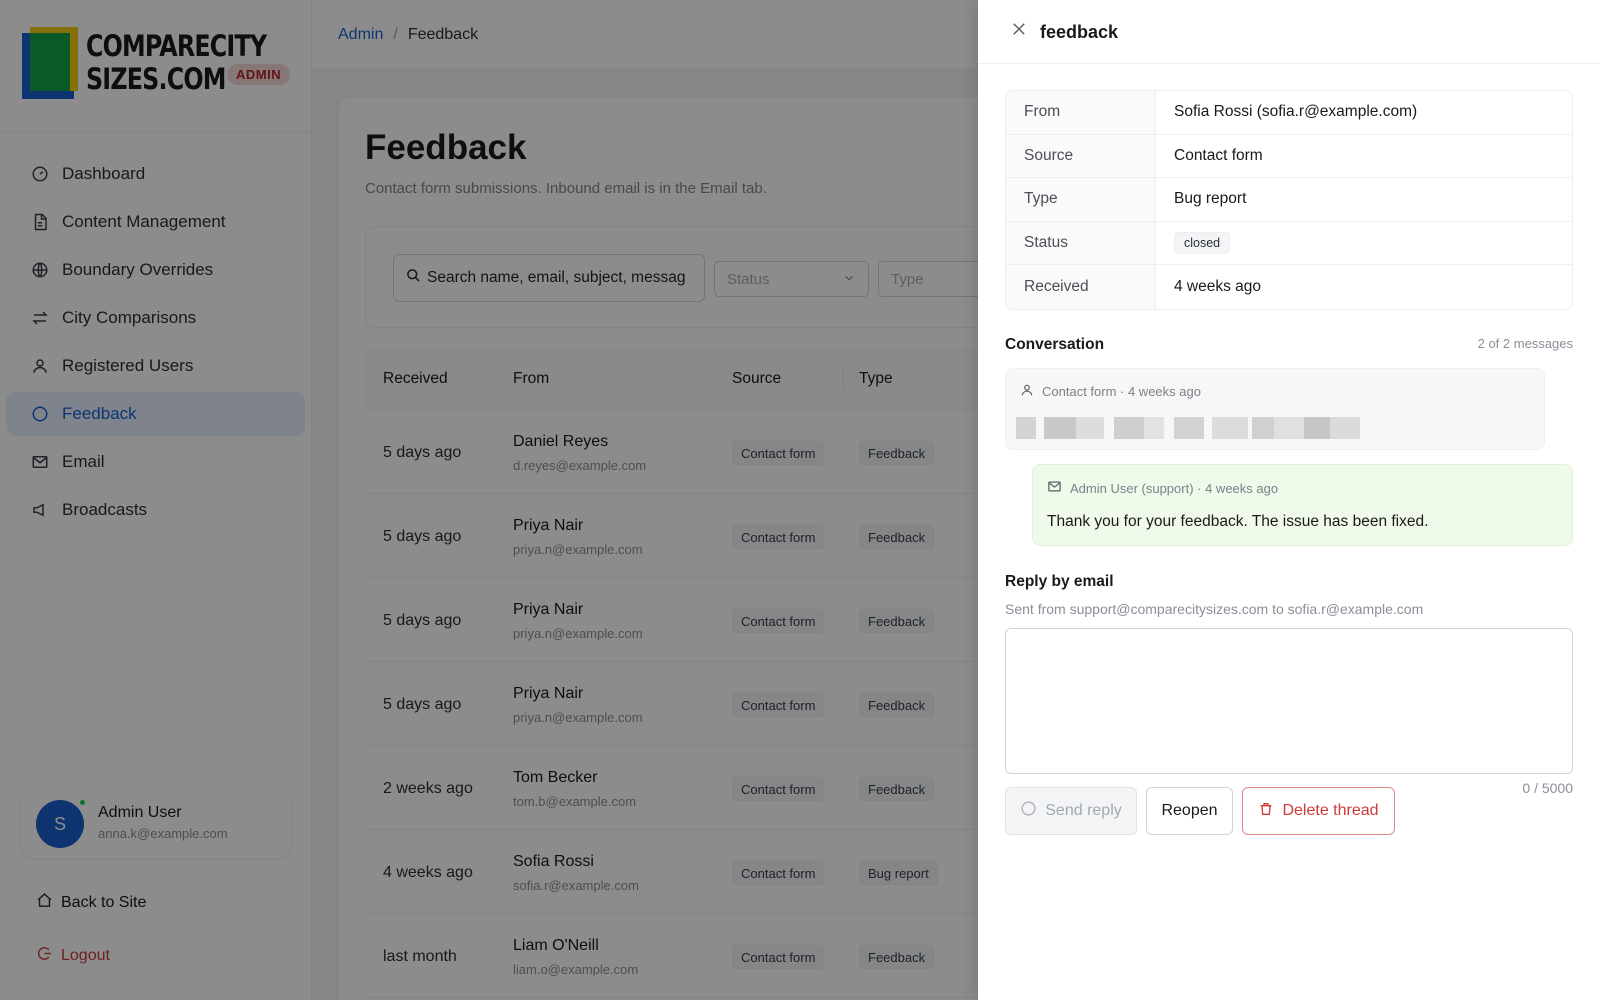 This screenshot has width=1600, height=1000. I want to click on detail-row-status: Status closed, so click(1289, 243).